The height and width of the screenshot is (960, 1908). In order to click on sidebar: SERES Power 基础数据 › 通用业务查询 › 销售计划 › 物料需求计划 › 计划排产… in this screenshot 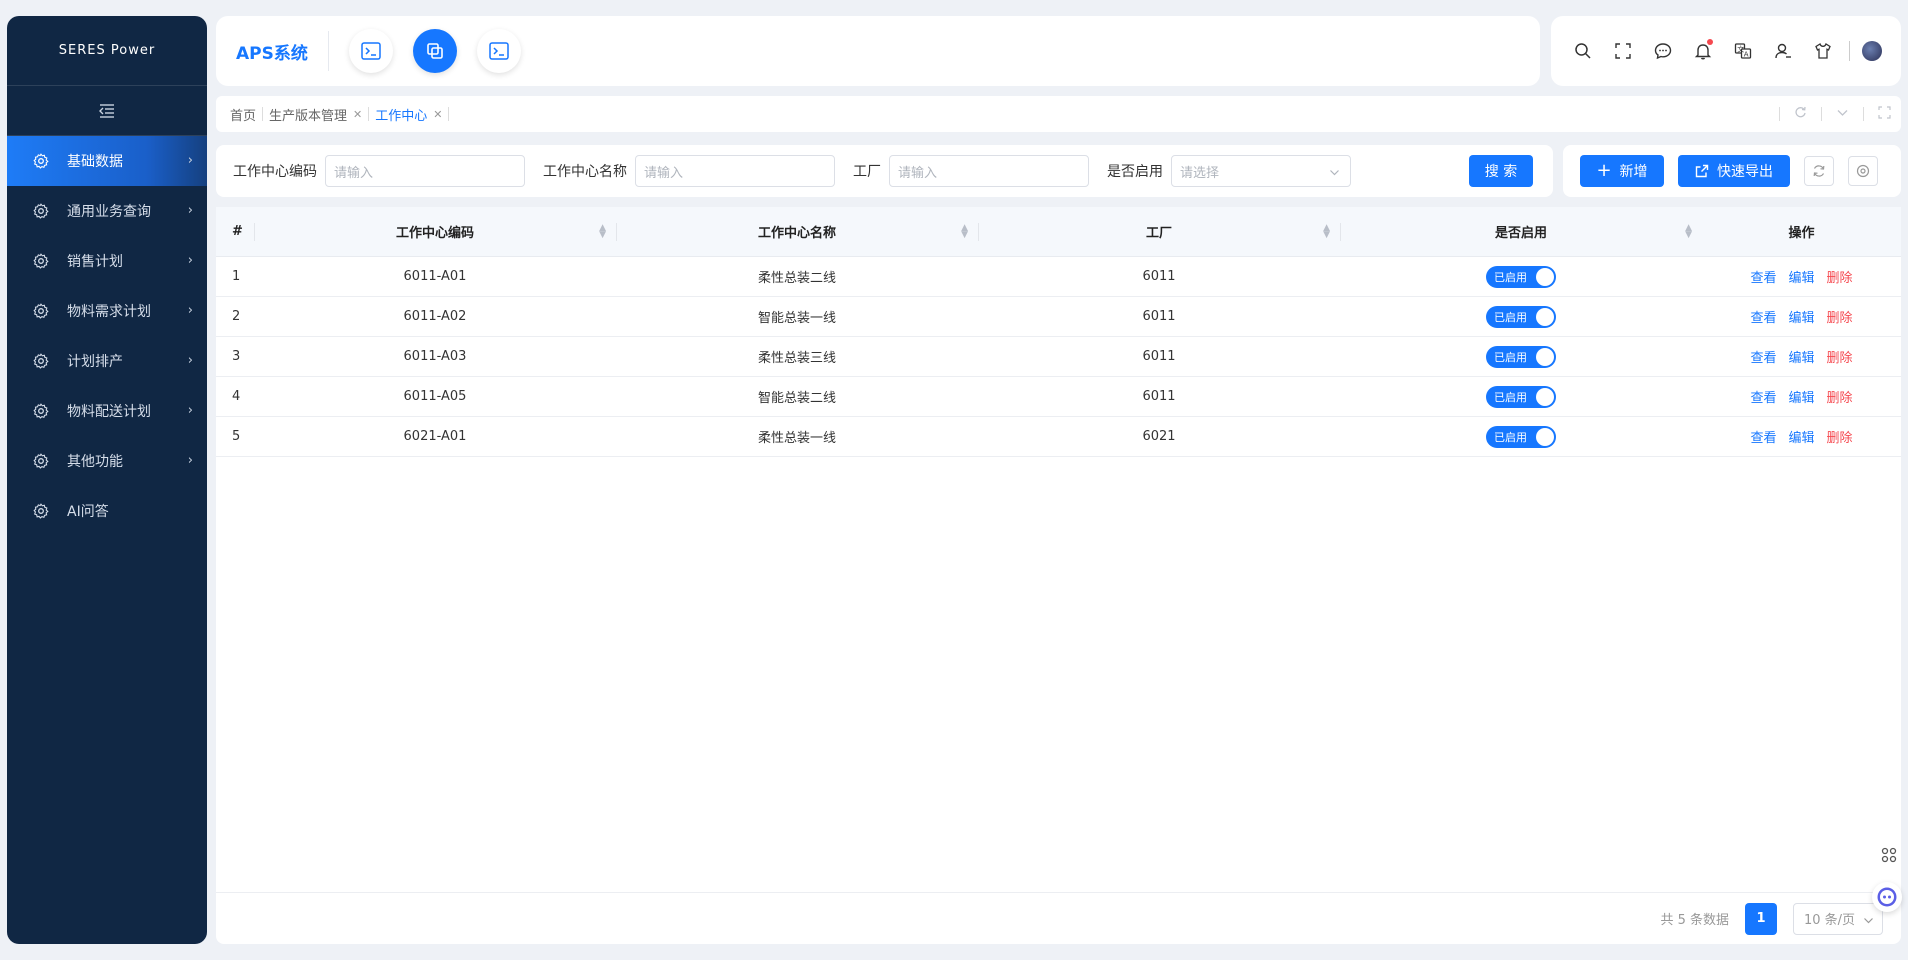, I will do `click(107, 480)`.